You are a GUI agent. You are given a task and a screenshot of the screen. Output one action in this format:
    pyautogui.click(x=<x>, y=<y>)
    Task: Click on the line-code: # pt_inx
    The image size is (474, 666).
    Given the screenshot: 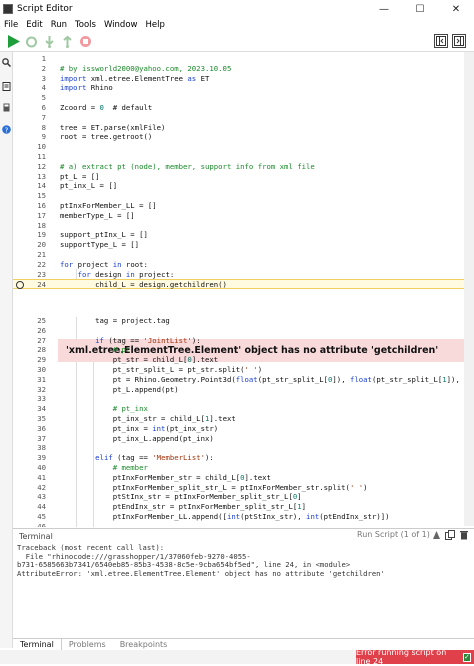 What is the action you would take?
    pyautogui.click(x=104, y=409)
    